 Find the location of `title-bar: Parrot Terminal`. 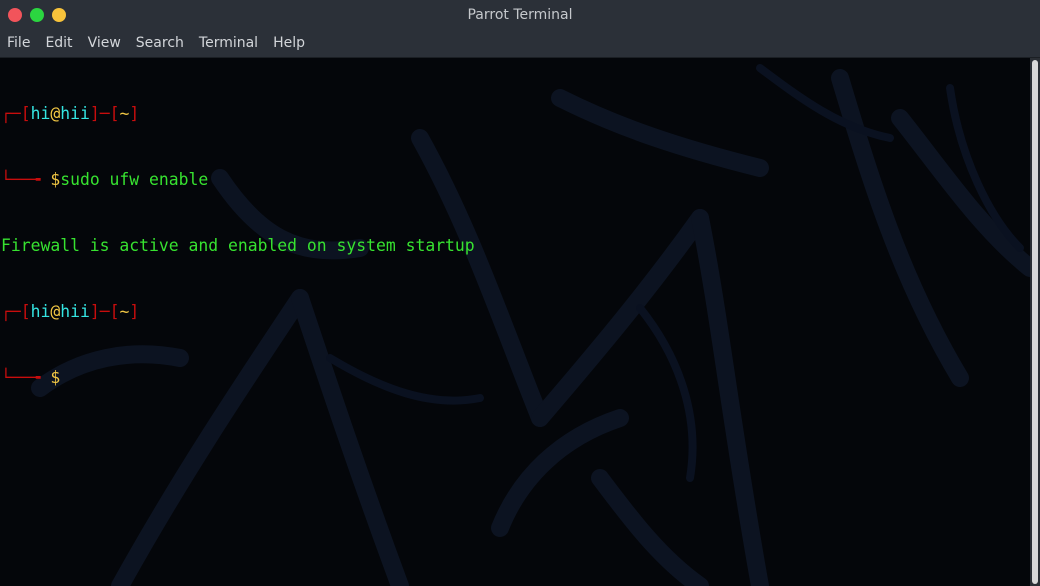

title-bar: Parrot Terminal is located at coordinates (520, 15).